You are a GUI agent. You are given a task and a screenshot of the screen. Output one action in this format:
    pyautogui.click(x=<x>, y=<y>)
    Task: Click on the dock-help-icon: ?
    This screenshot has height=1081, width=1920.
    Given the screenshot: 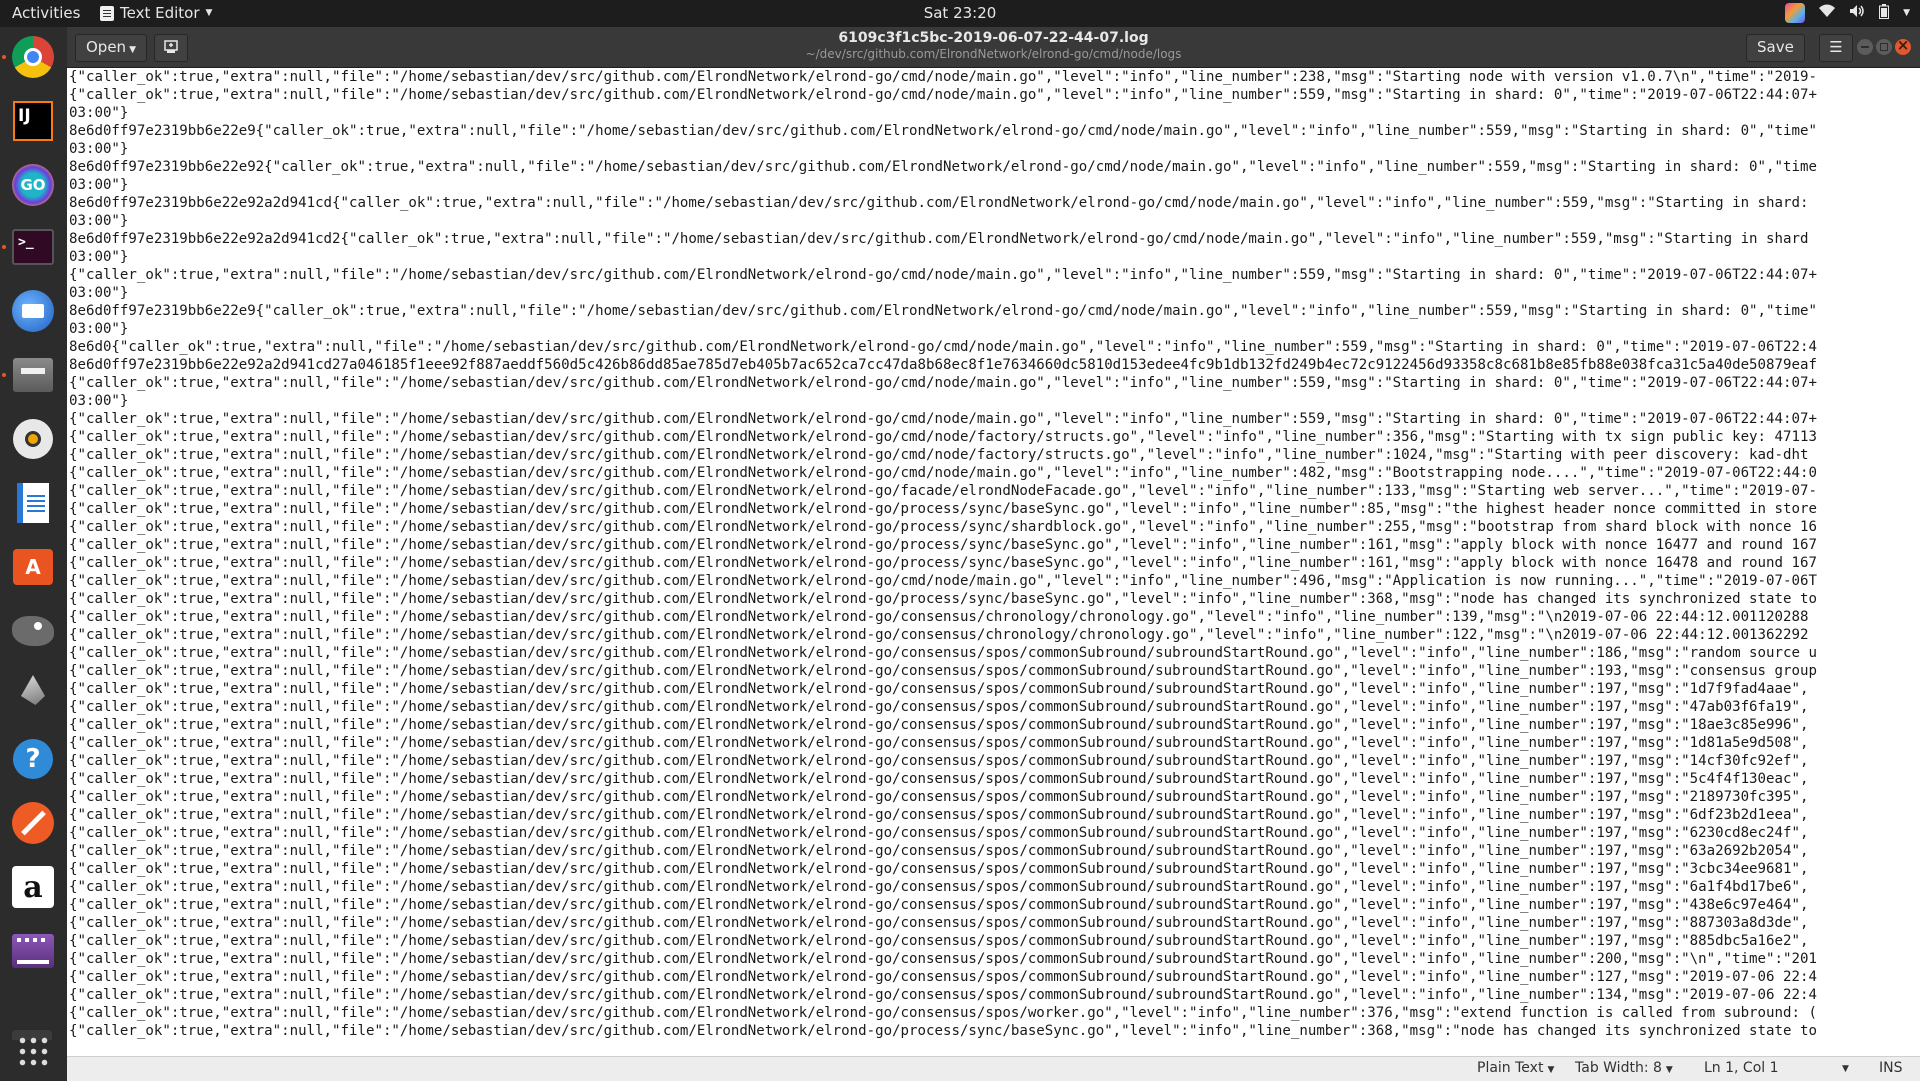 What is the action you would take?
    pyautogui.click(x=33, y=759)
    